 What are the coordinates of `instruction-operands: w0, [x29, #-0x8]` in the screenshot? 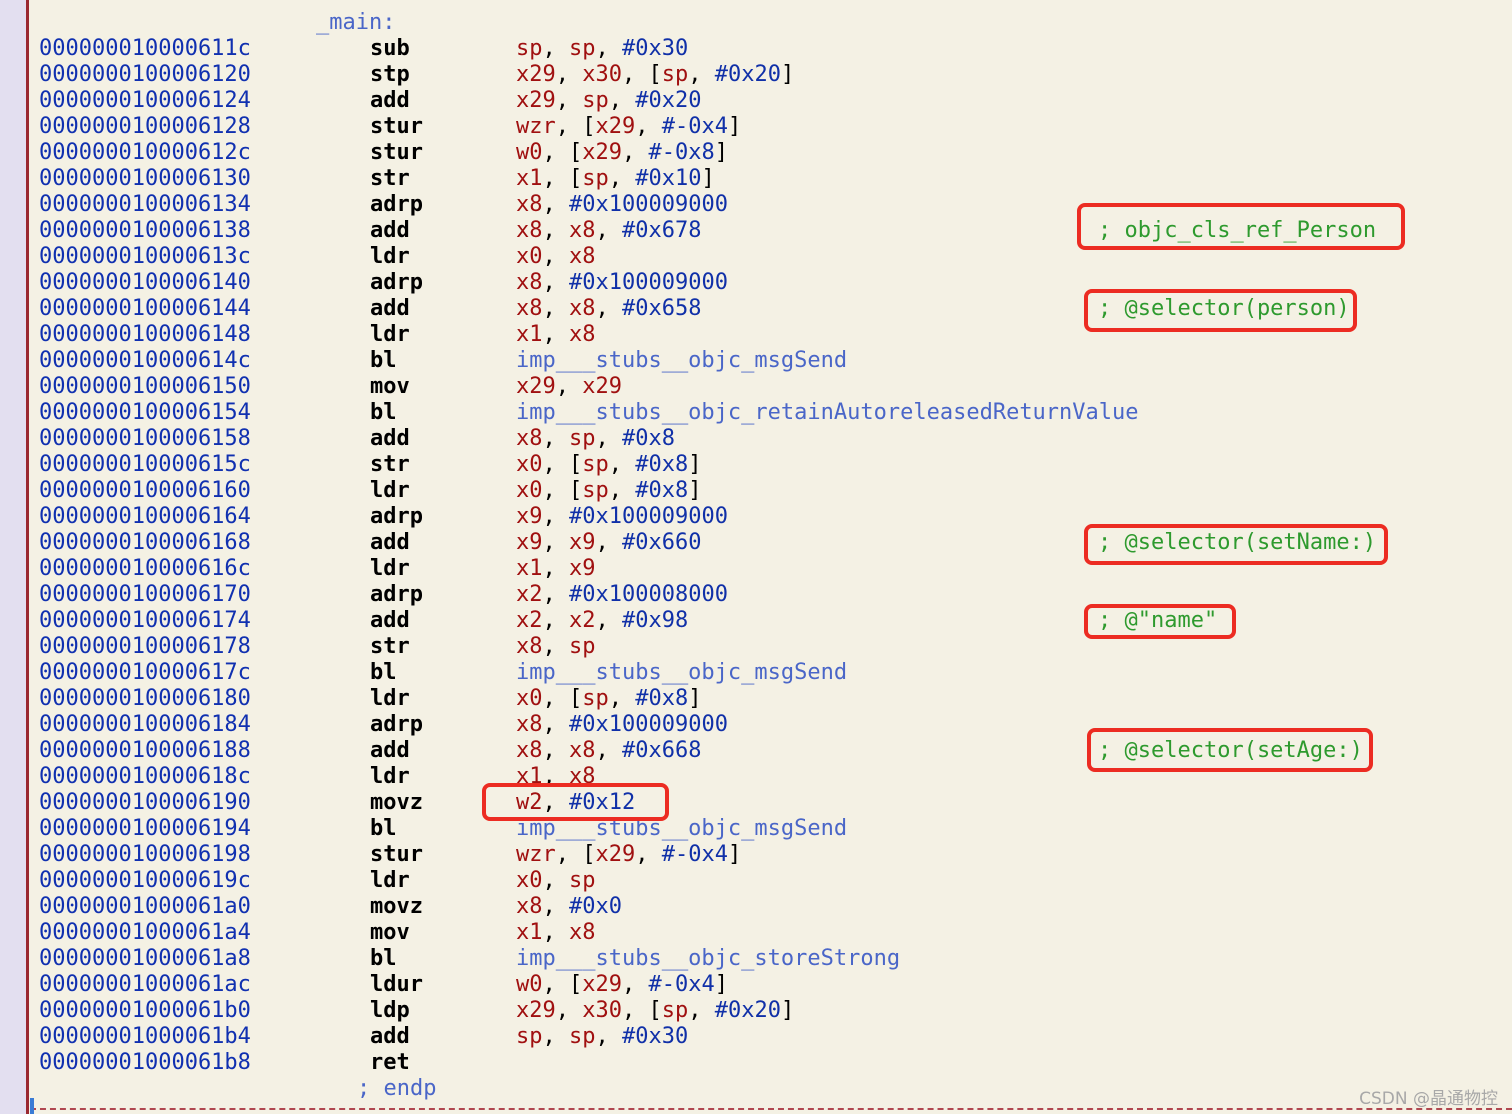 It's located at (622, 153).